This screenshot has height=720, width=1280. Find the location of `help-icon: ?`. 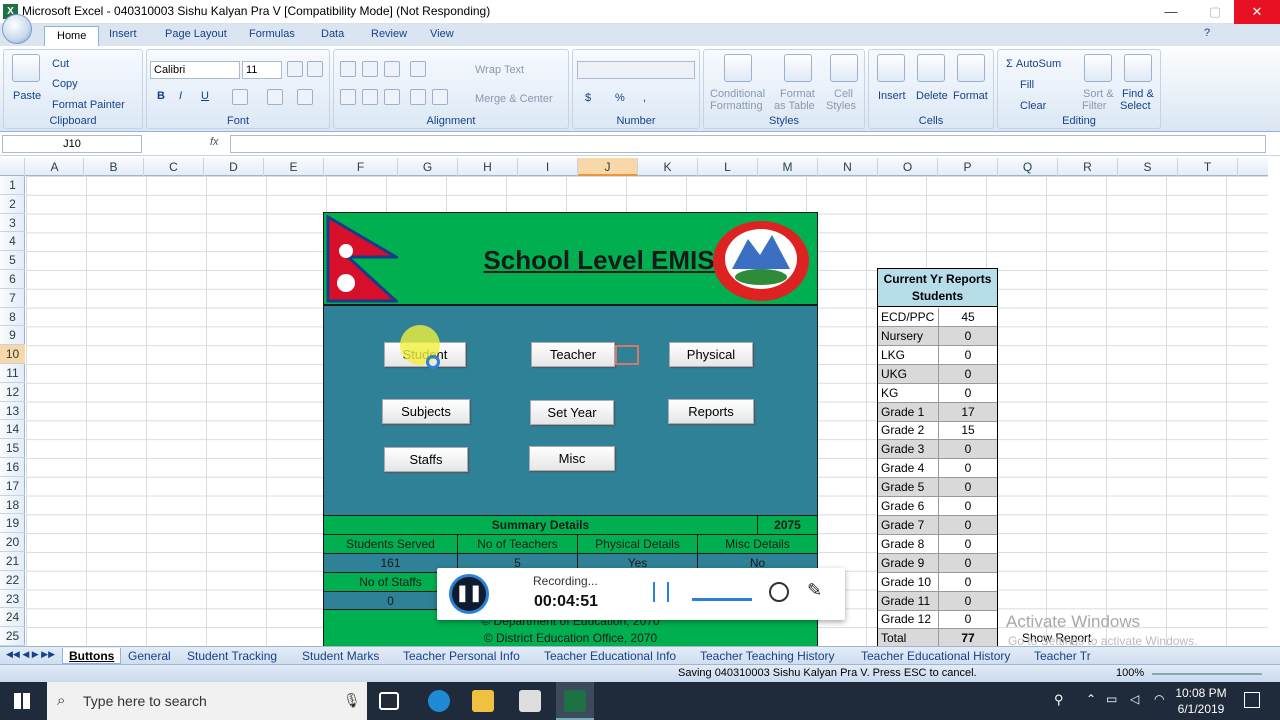

help-icon: ? is located at coordinates (1207, 33).